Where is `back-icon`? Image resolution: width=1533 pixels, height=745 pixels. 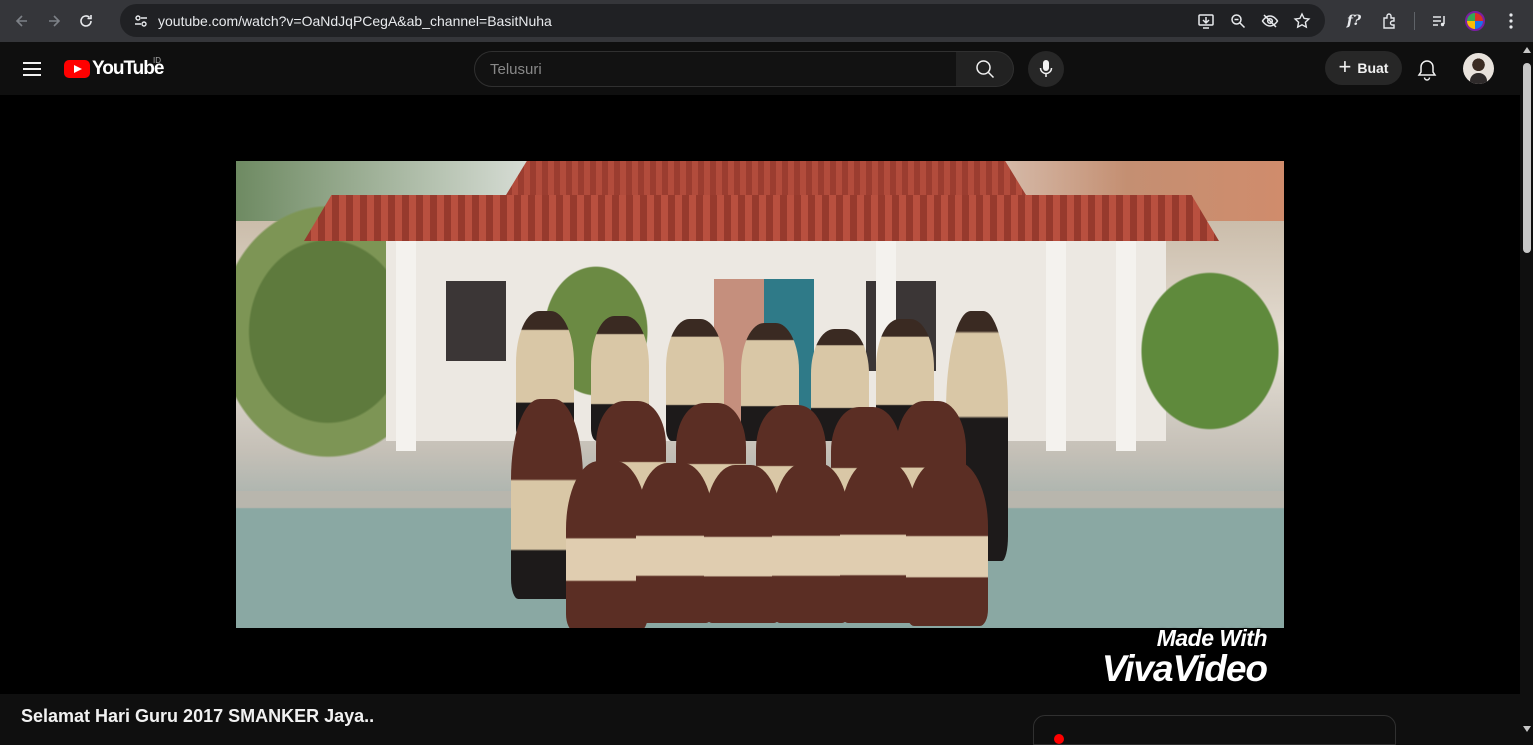 back-icon is located at coordinates (22, 21).